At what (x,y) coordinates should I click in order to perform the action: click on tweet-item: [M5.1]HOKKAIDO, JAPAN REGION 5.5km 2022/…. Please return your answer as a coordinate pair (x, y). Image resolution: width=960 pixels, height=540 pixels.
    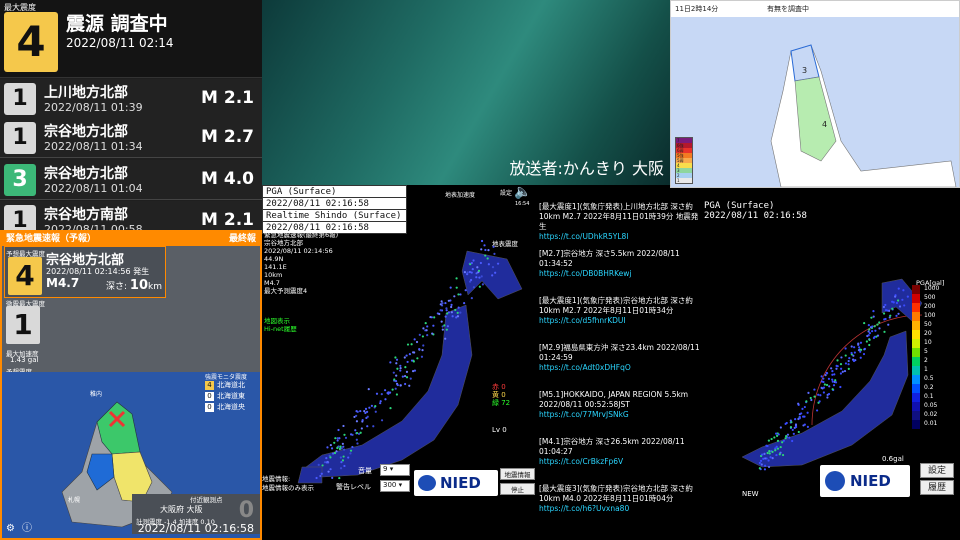
    Looking at the image, I should click on (620, 405).